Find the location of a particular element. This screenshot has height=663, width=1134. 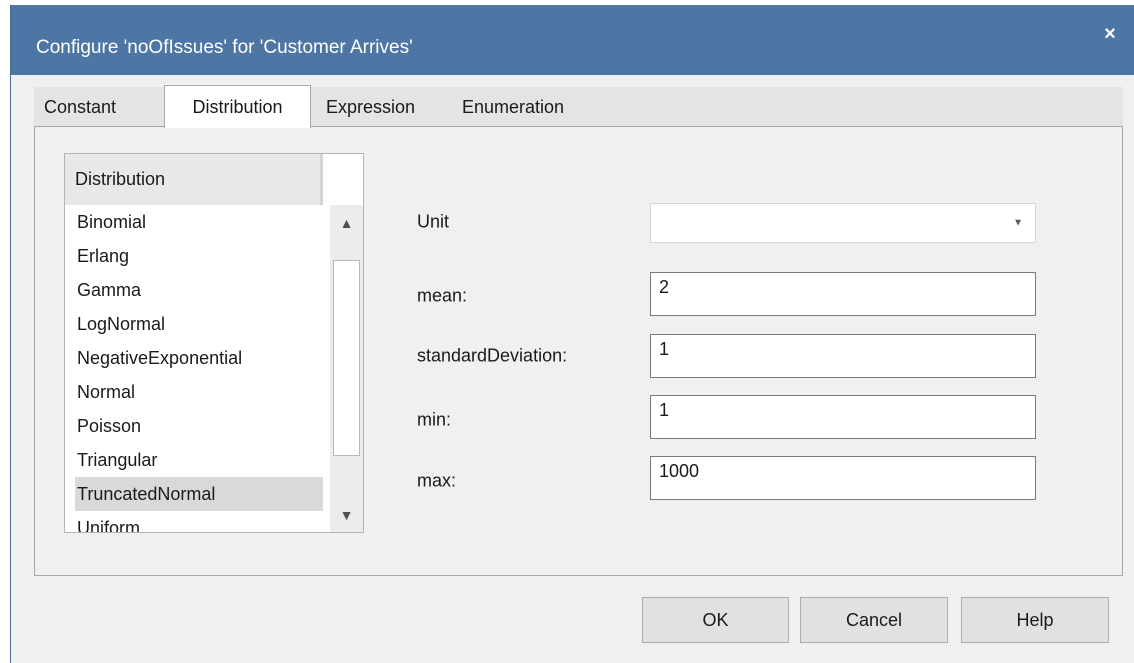

list-item-negativeexponential: NegativeExponential is located at coordinates (199, 358).